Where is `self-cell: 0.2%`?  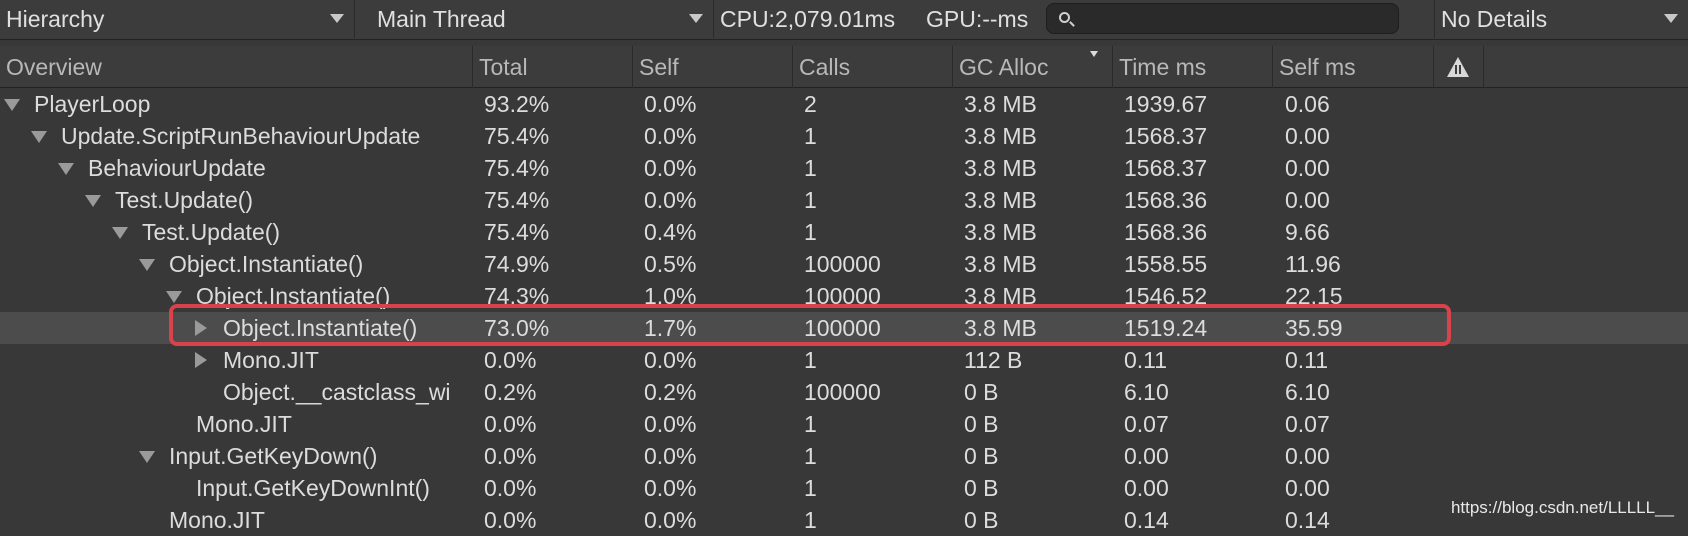
self-cell: 0.2% is located at coordinates (670, 392).